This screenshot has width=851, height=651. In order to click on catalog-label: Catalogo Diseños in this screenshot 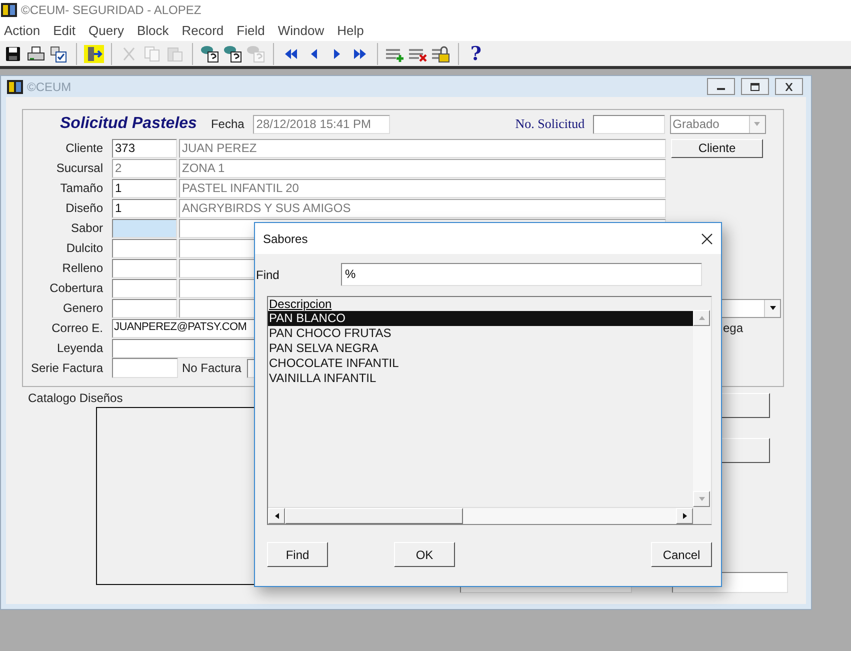, I will do `click(76, 398)`.